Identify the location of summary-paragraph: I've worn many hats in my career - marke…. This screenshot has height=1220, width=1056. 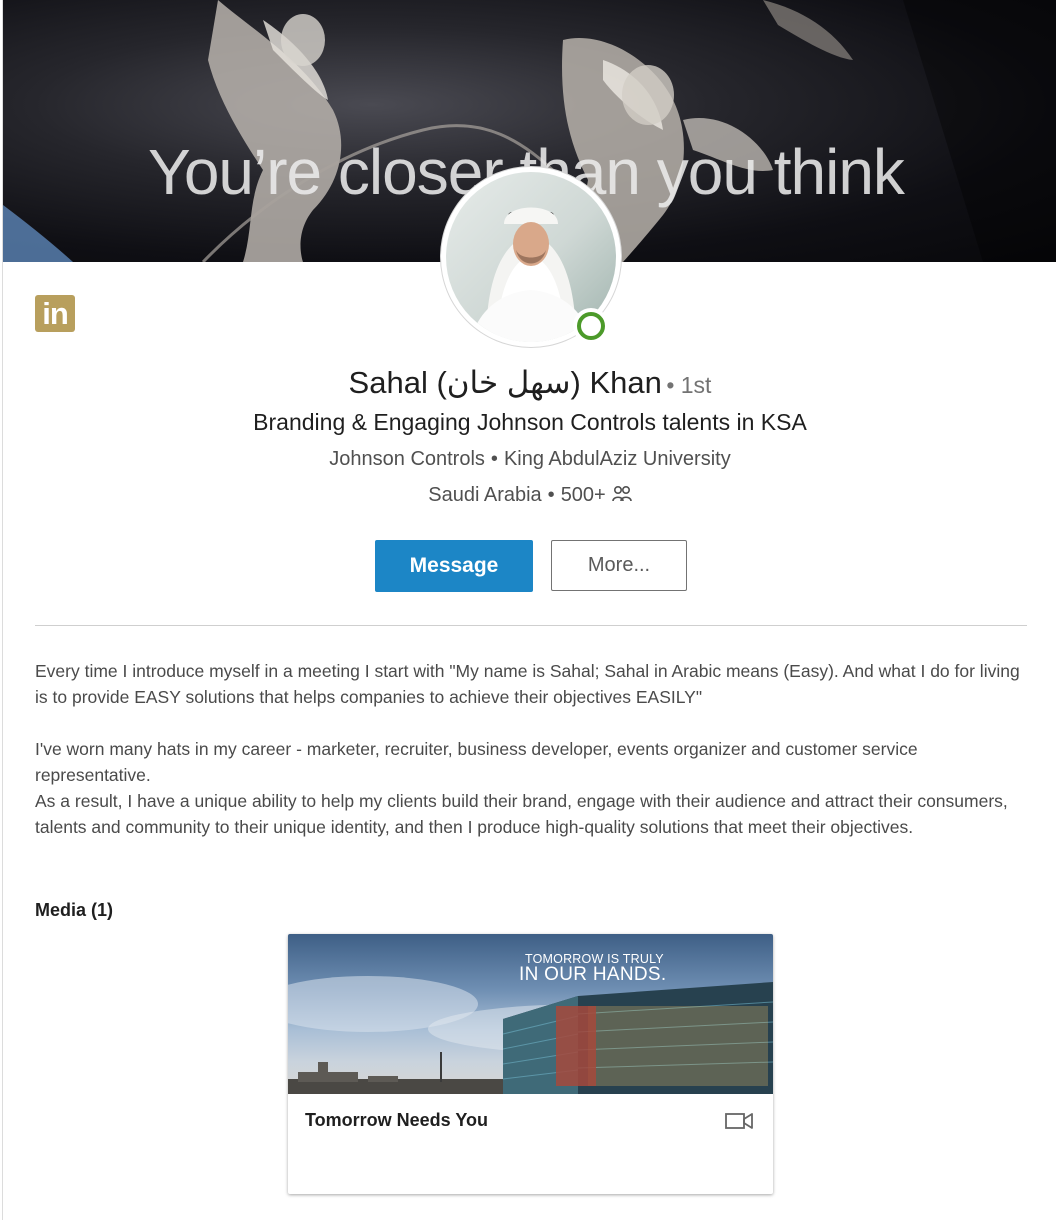
(476, 762).